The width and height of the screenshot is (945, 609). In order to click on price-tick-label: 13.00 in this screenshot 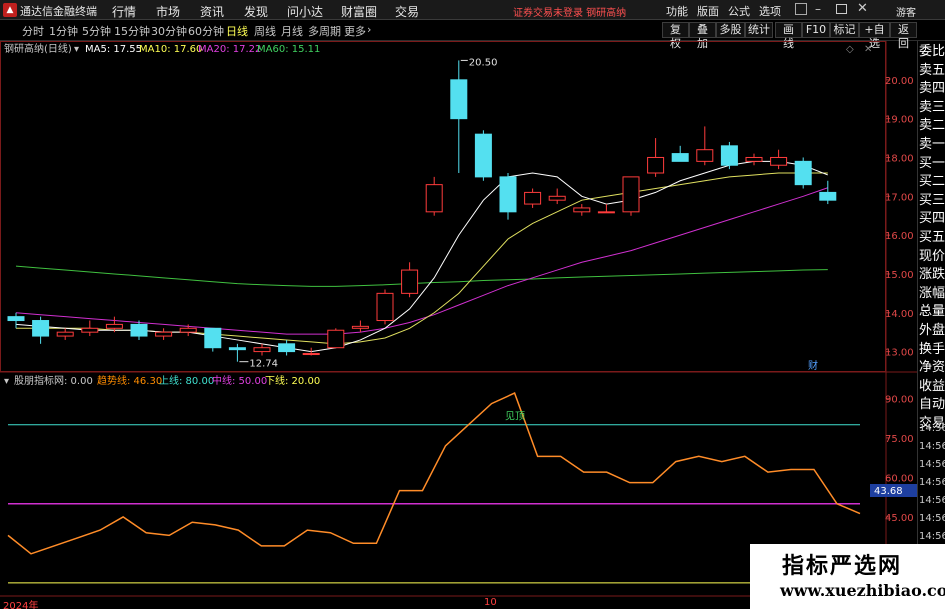, I will do `click(899, 353)`.